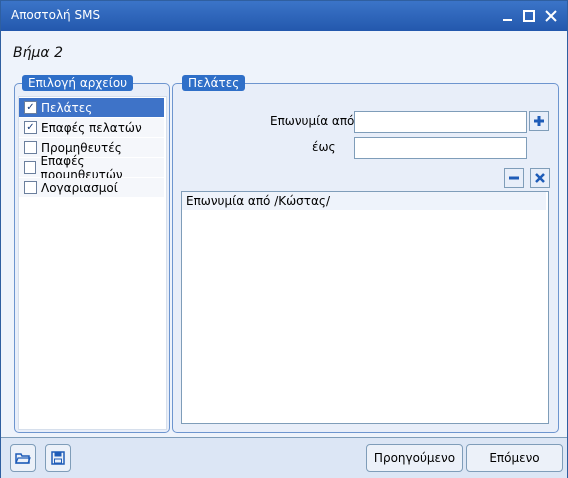 This screenshot has height=478, width=568. Describe the element at coordinates (214, 83) in the screenshot. I see `customers-filter-label: Πελάτες` at that location.